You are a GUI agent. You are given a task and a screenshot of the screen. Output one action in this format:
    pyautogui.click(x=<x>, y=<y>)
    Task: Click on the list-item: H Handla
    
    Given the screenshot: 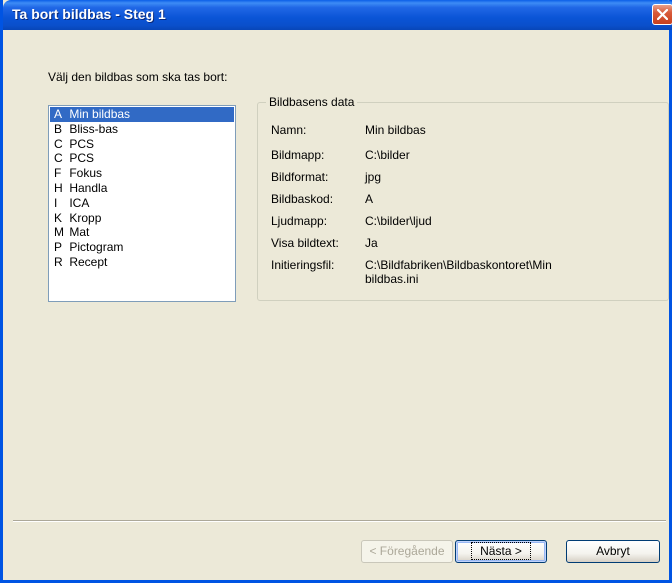 What is the action you would take?
    pyautogui.click(x=142, y=188)
    